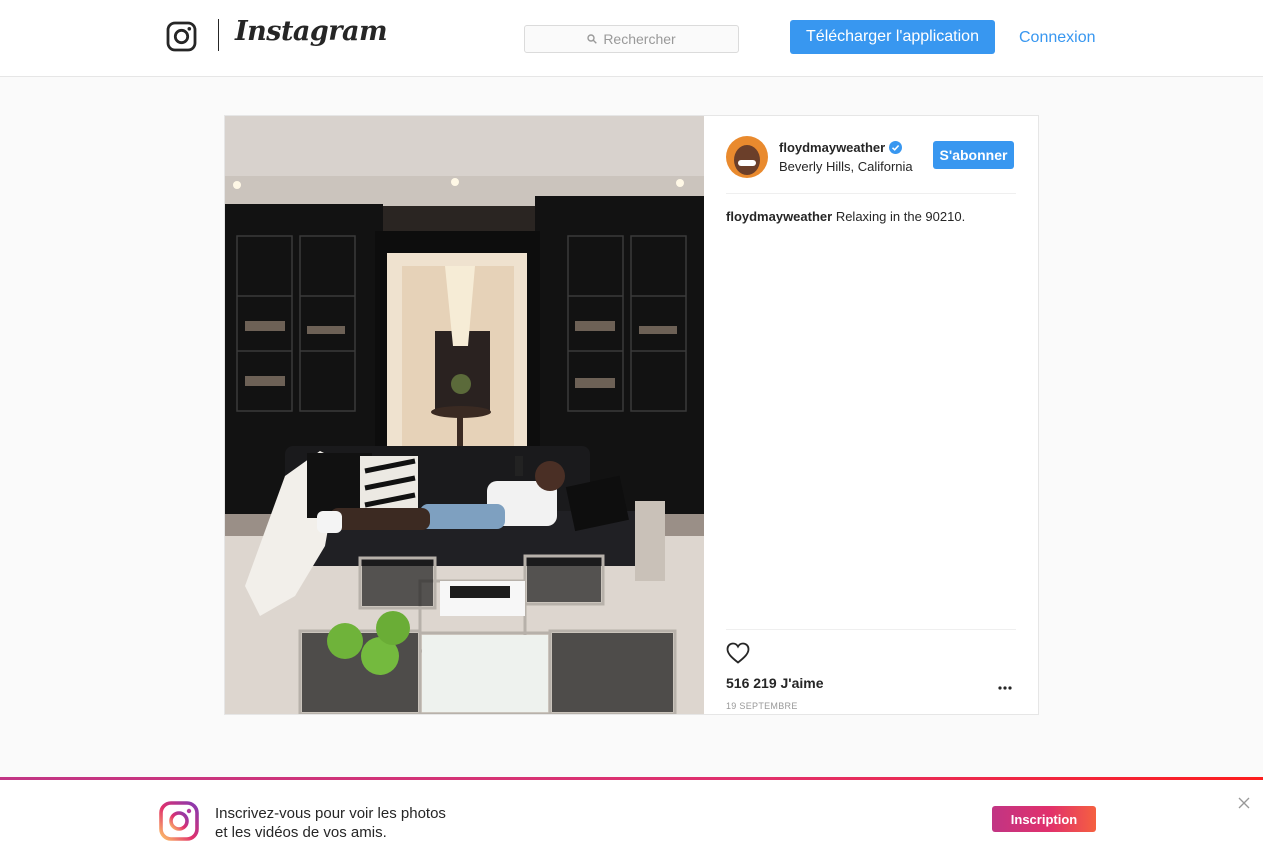  Describe the element at coordinates (301, 832) in the screenshot. I see `signup-message-line2: et les vidéos de vos amis.` at that location.